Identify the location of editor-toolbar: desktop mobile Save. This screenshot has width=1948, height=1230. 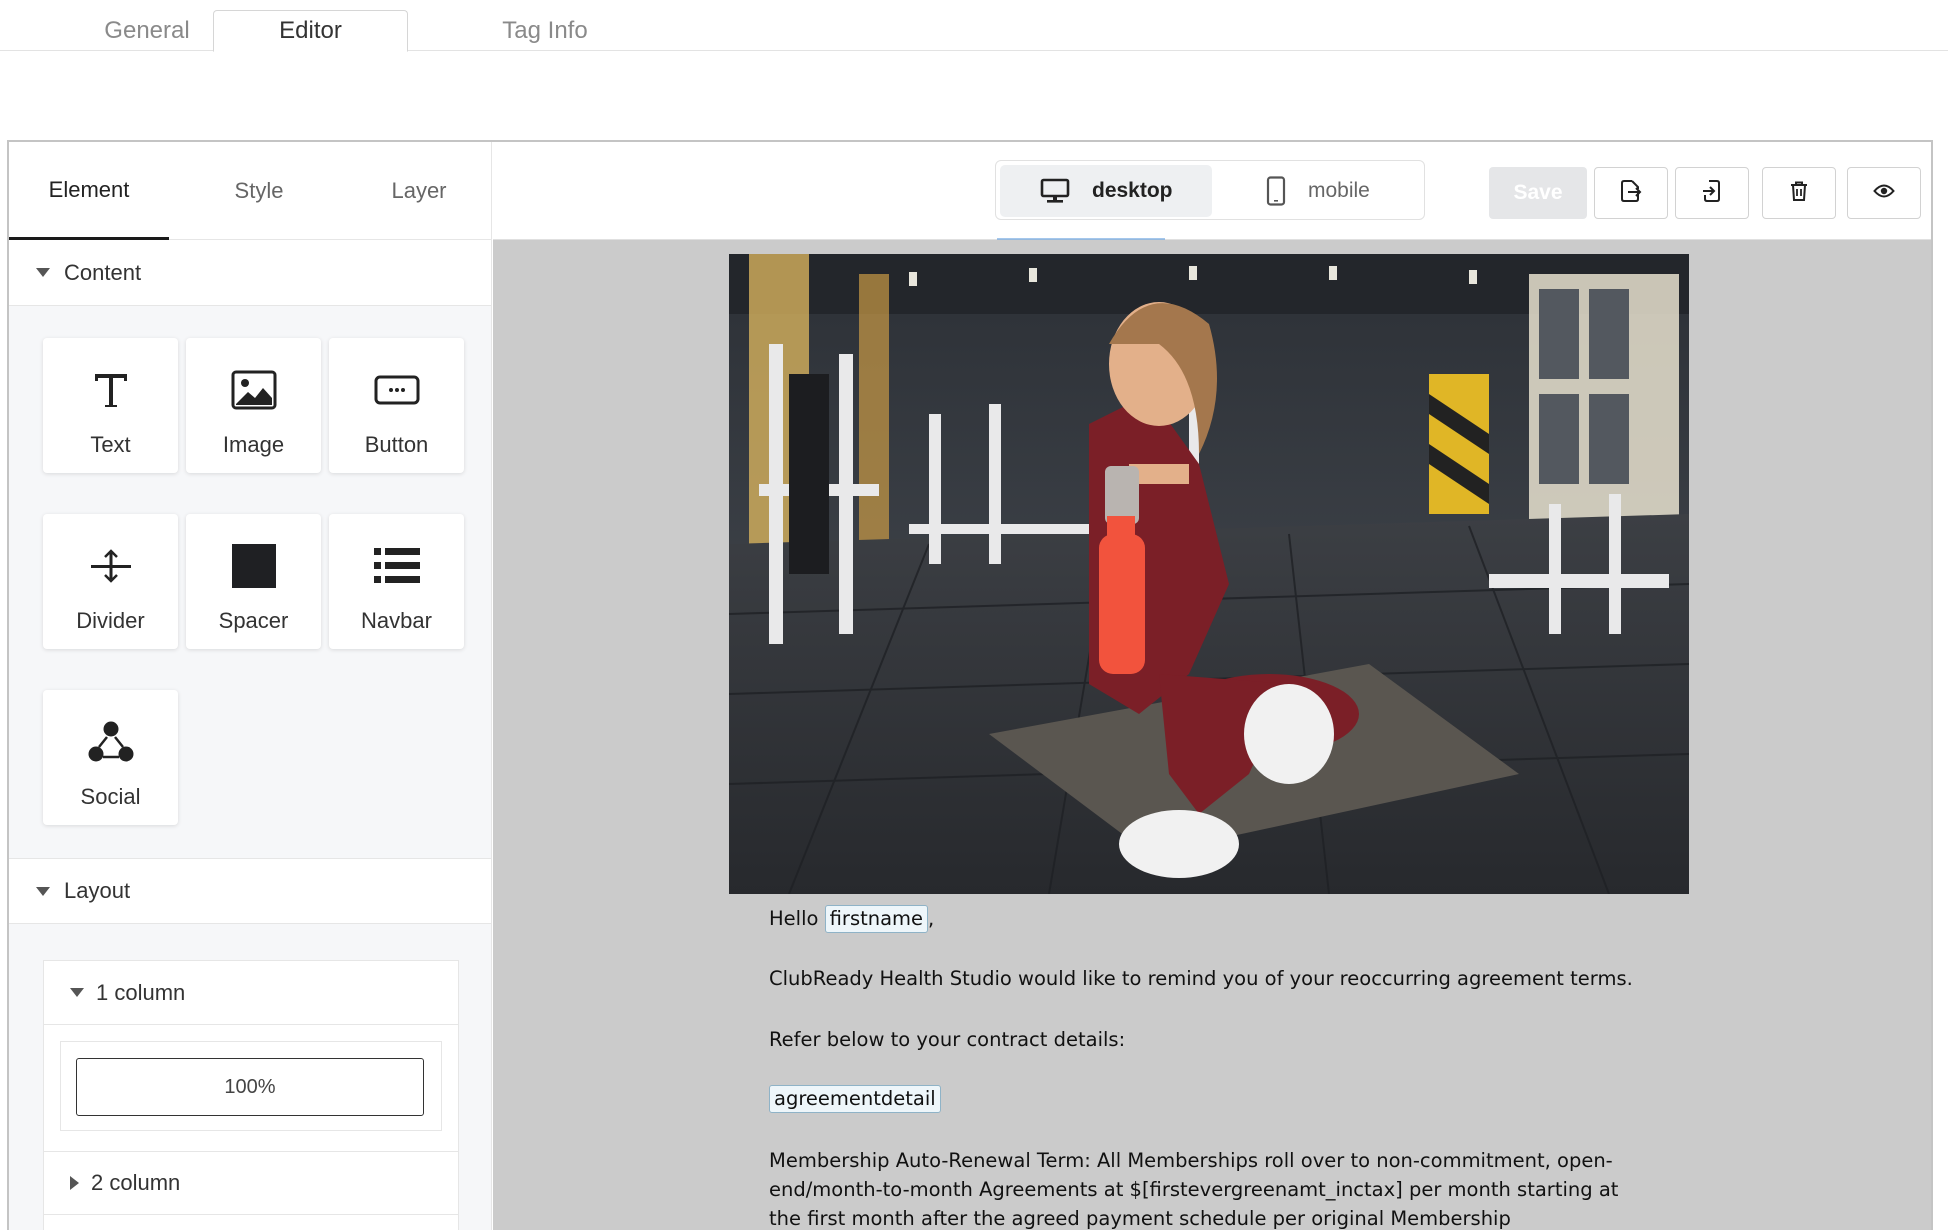
(1212, 191).